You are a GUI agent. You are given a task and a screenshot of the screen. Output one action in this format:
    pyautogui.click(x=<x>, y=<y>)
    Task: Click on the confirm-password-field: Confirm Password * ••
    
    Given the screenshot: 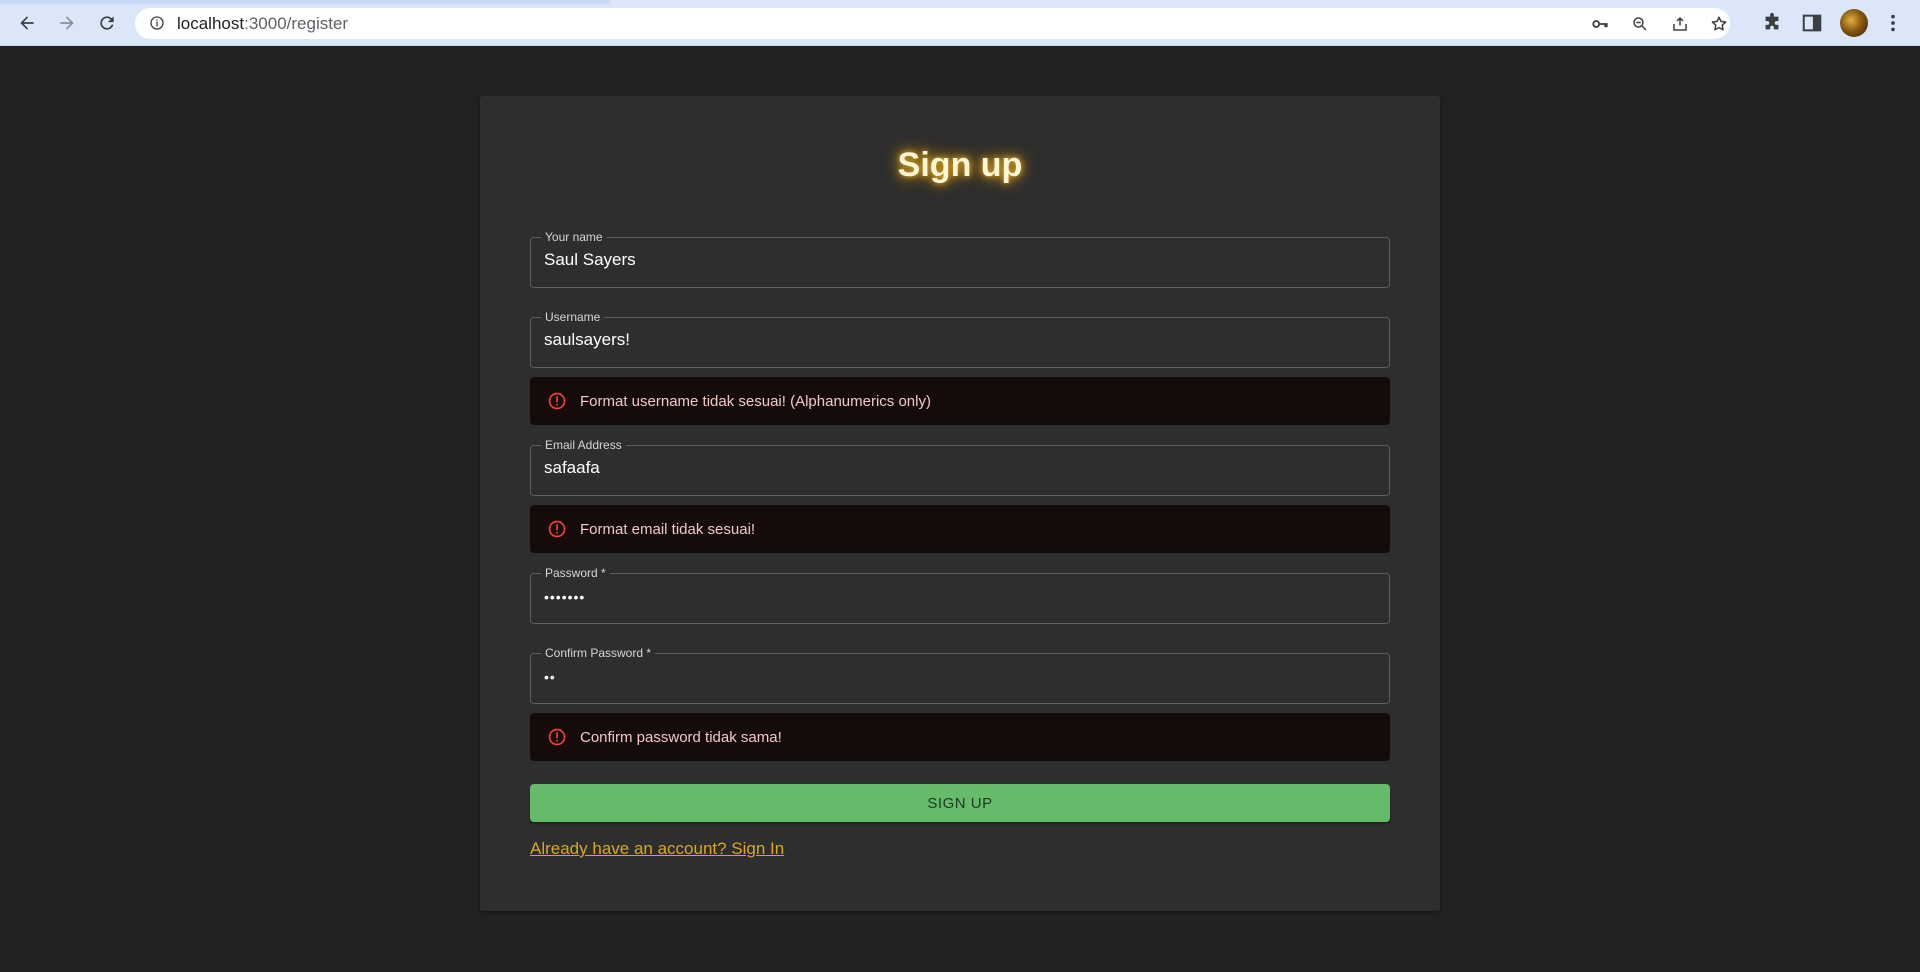 What is the action you would take?
    pyautogui.click(x=960, y=675)
    